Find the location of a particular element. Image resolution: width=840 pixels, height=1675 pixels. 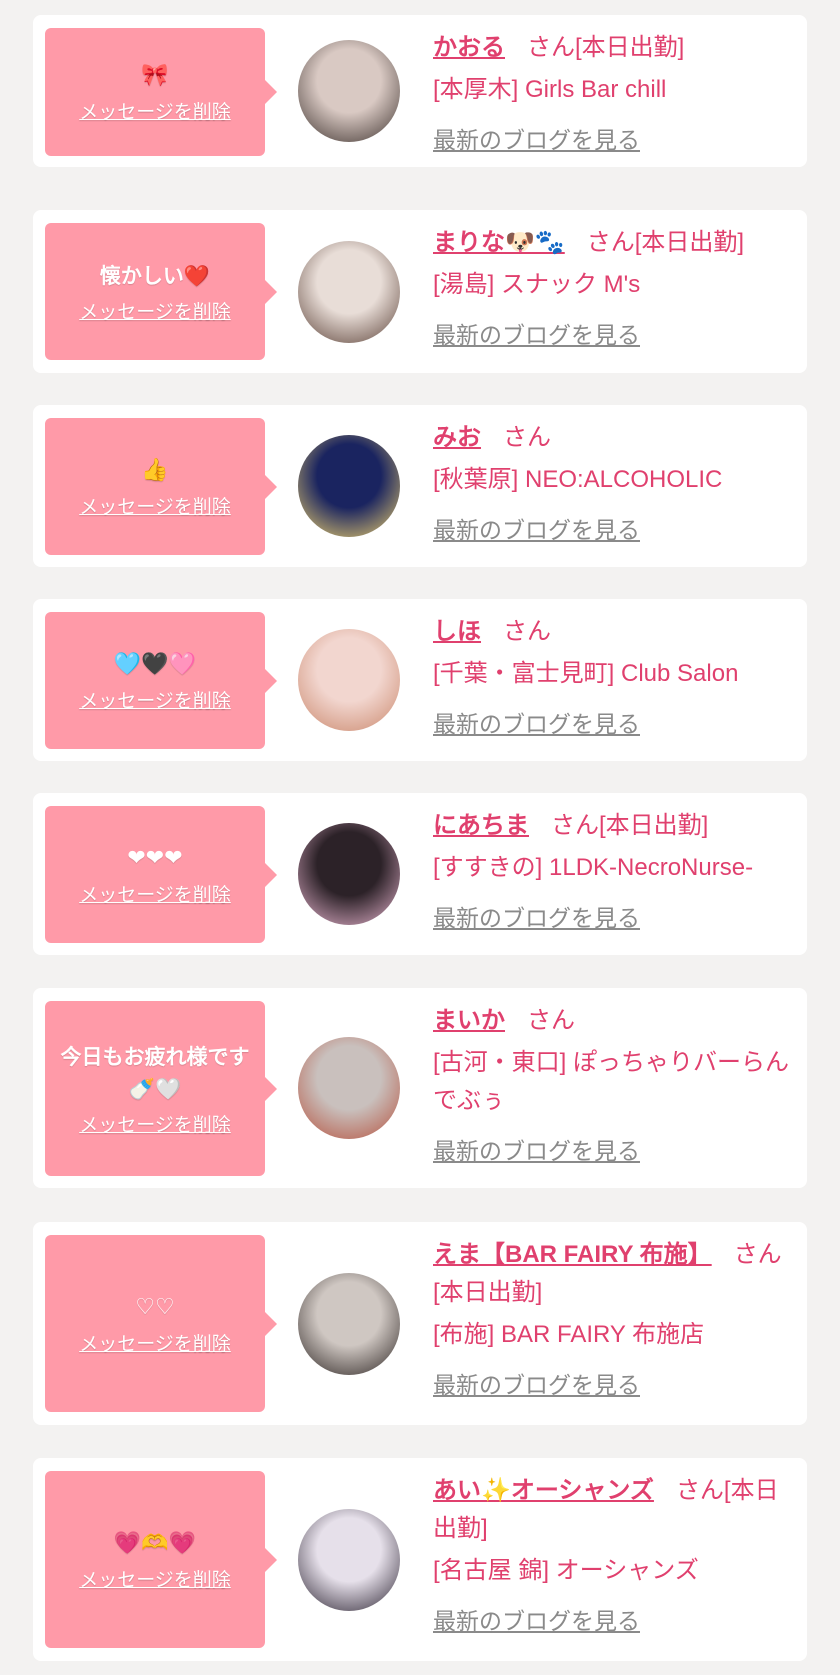

name-line: えま【BAR FAIRY 布施】 さん[本日出勤] is located at coordinates (611, 1274).